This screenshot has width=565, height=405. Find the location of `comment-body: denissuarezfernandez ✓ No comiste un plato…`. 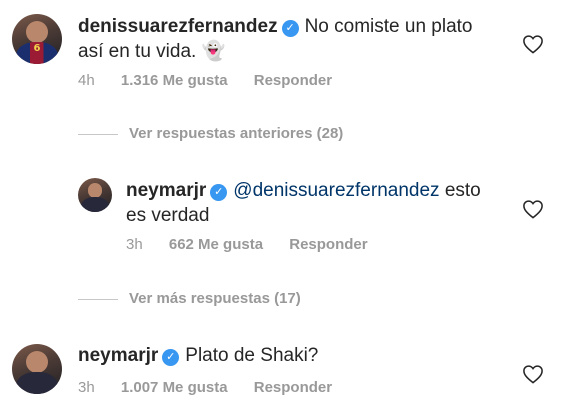

comment-body: denissuarezfernandez ✓ No comiste un plato… is located at coordinates (298, 39).